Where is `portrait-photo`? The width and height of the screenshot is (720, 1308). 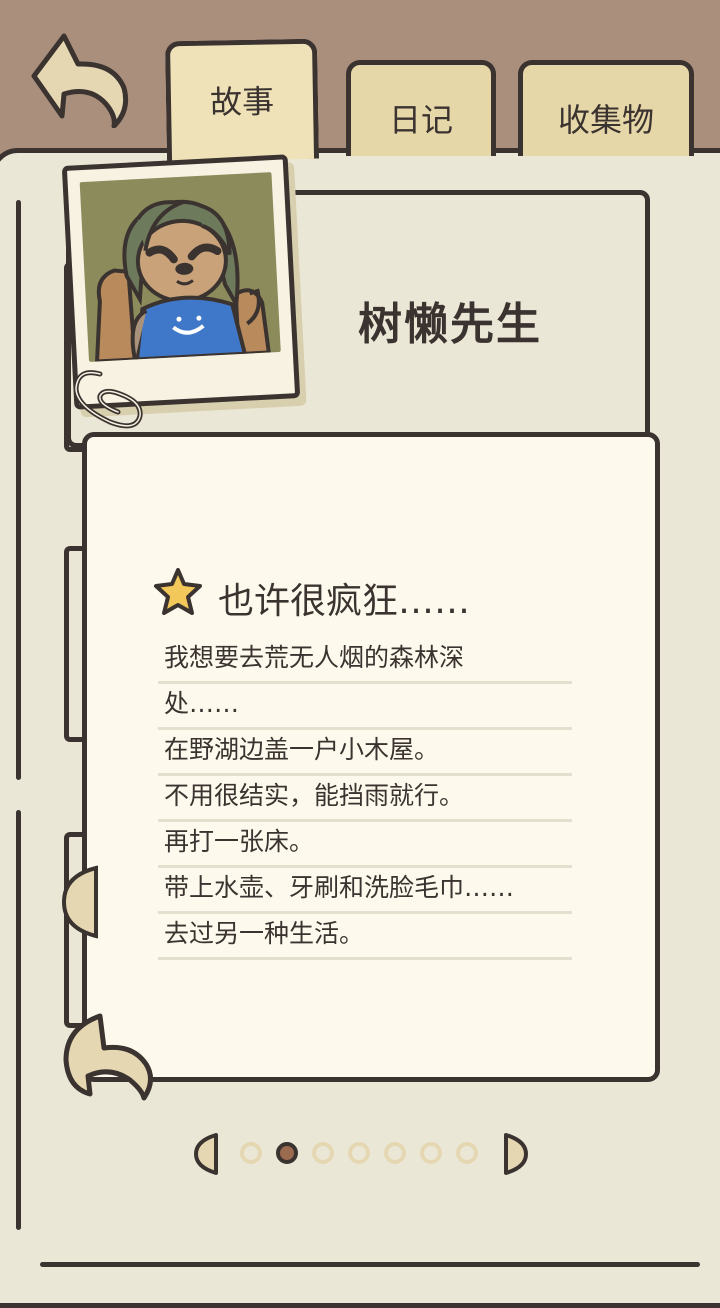
portrait-photo is located at coordinates (180, 267).